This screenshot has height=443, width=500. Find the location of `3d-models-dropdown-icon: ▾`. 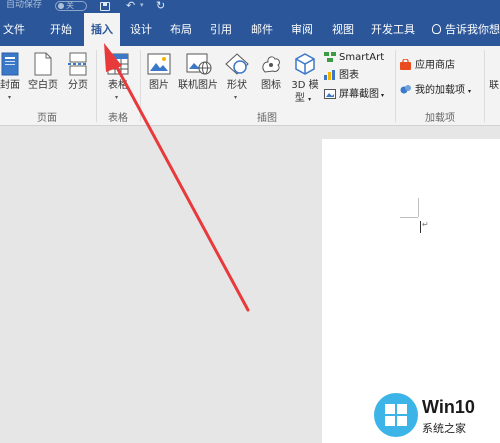

3d-models-dropdown-icon: ▾ is located at coordinates (310, 99).